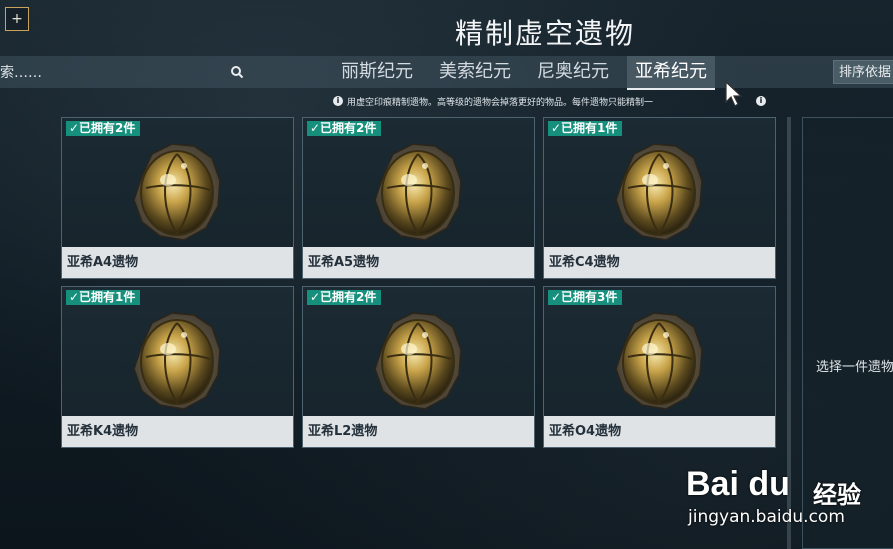 This screenshot has height=549, width=893. I want to click on relic-name: 亚希C4遗物, so click(659, 262).